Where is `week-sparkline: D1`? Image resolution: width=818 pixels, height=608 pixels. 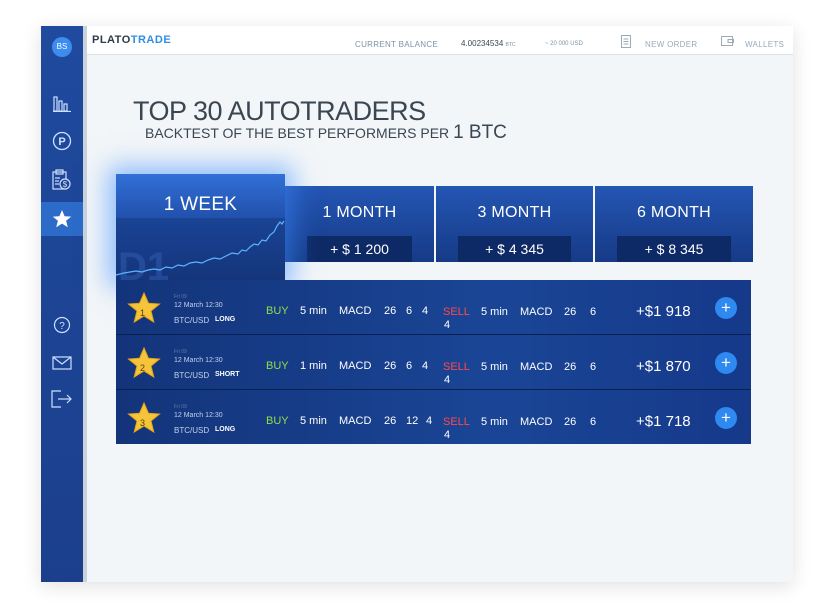
week-sparkline: D1 is located at coordinates (200, 249).